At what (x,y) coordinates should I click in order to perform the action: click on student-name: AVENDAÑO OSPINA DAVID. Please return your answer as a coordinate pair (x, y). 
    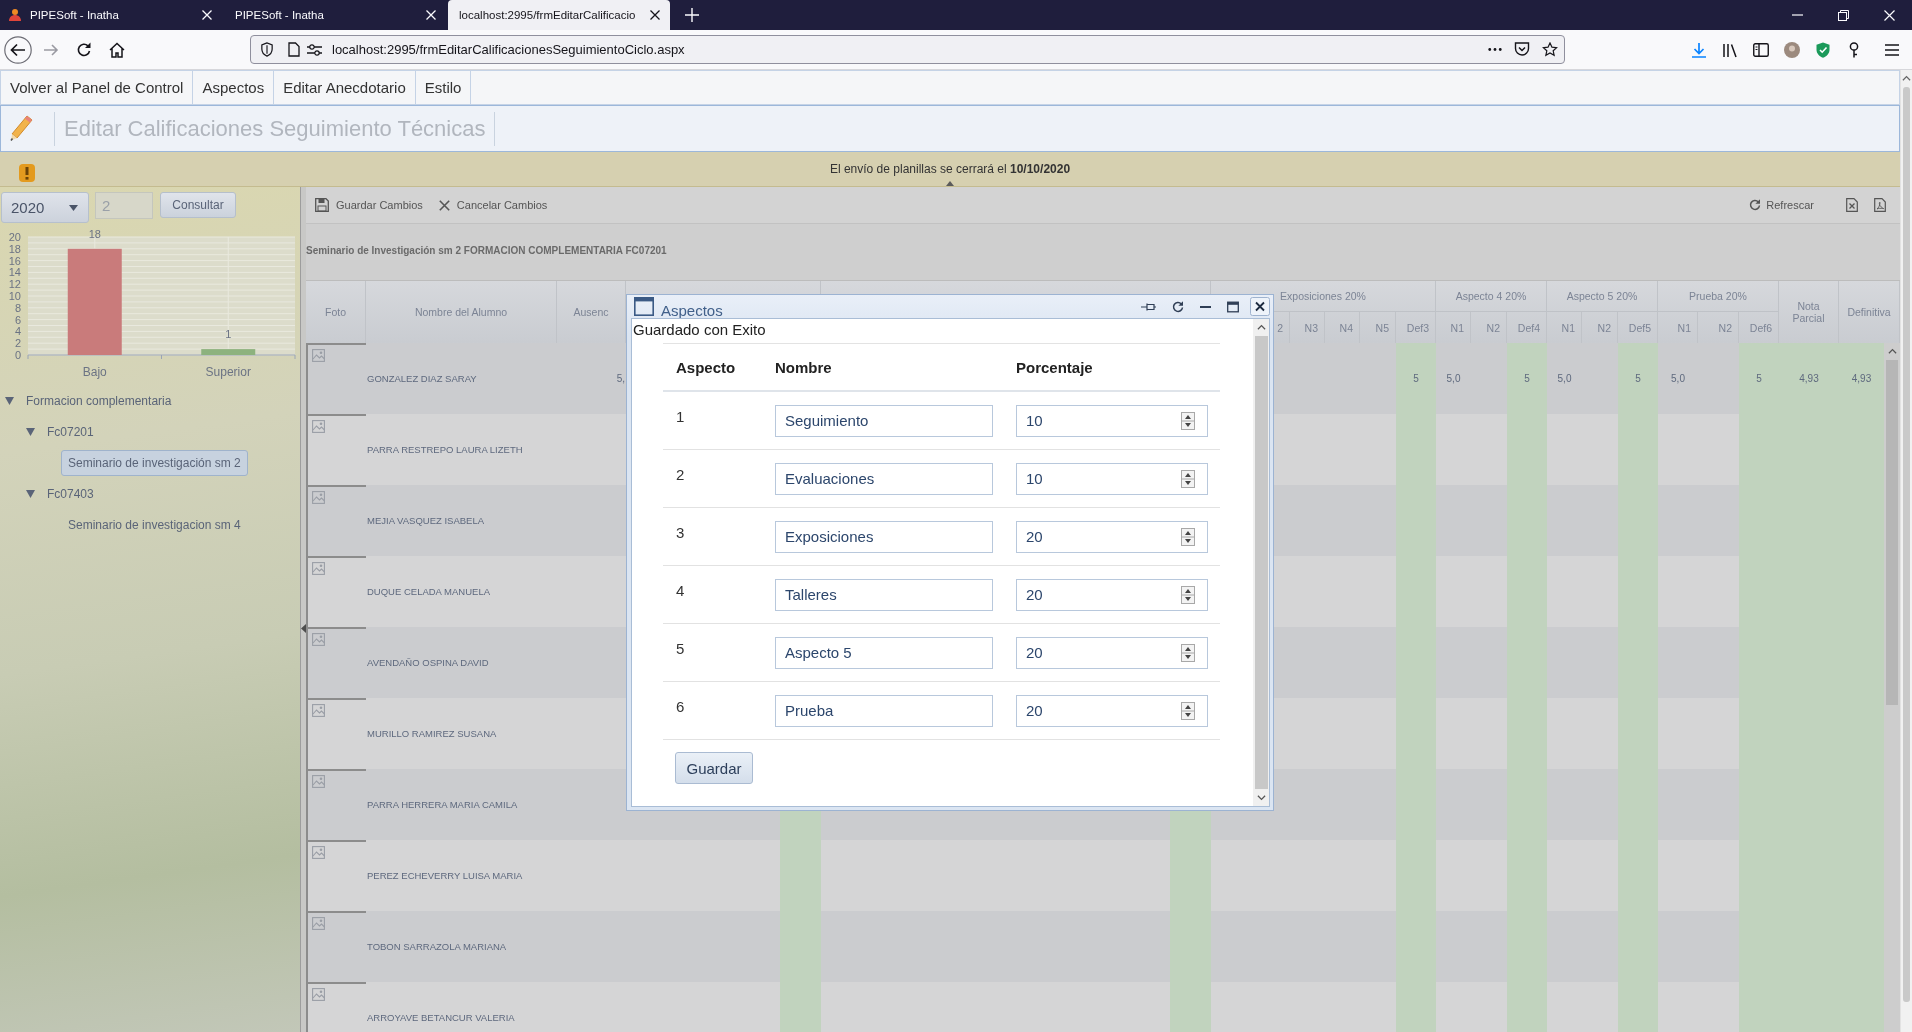
    Looking at the image, I should click on (428, 663).